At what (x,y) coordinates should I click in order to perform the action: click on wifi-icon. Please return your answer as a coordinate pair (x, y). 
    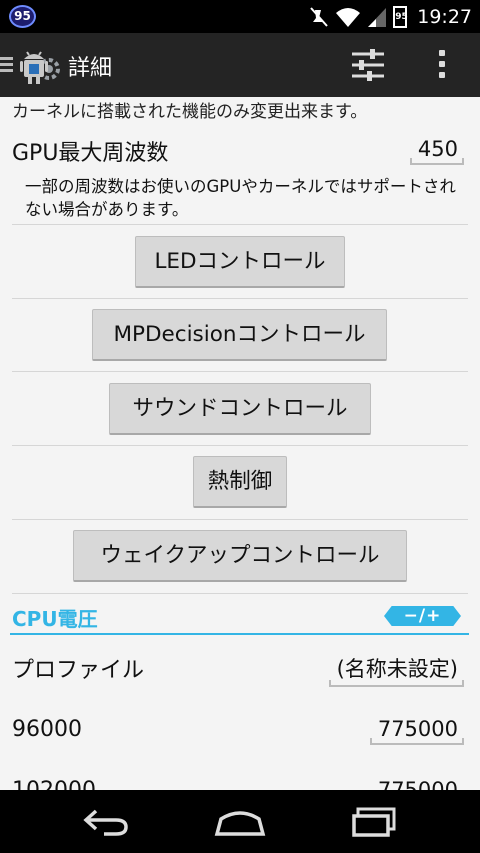
    Looking at the image, I should click on (348, 17).